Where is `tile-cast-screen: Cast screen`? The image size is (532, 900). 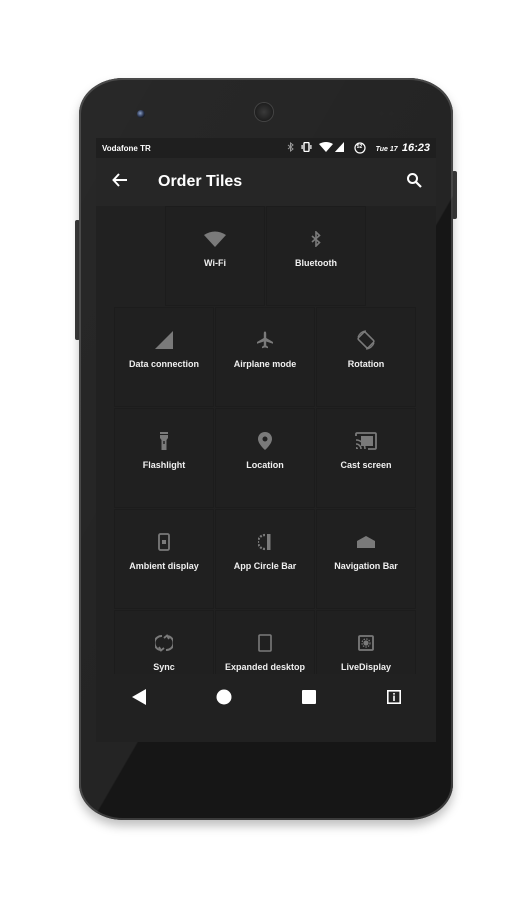 tile-cast-screen: Cast screen is located at coordinates (366, 458).